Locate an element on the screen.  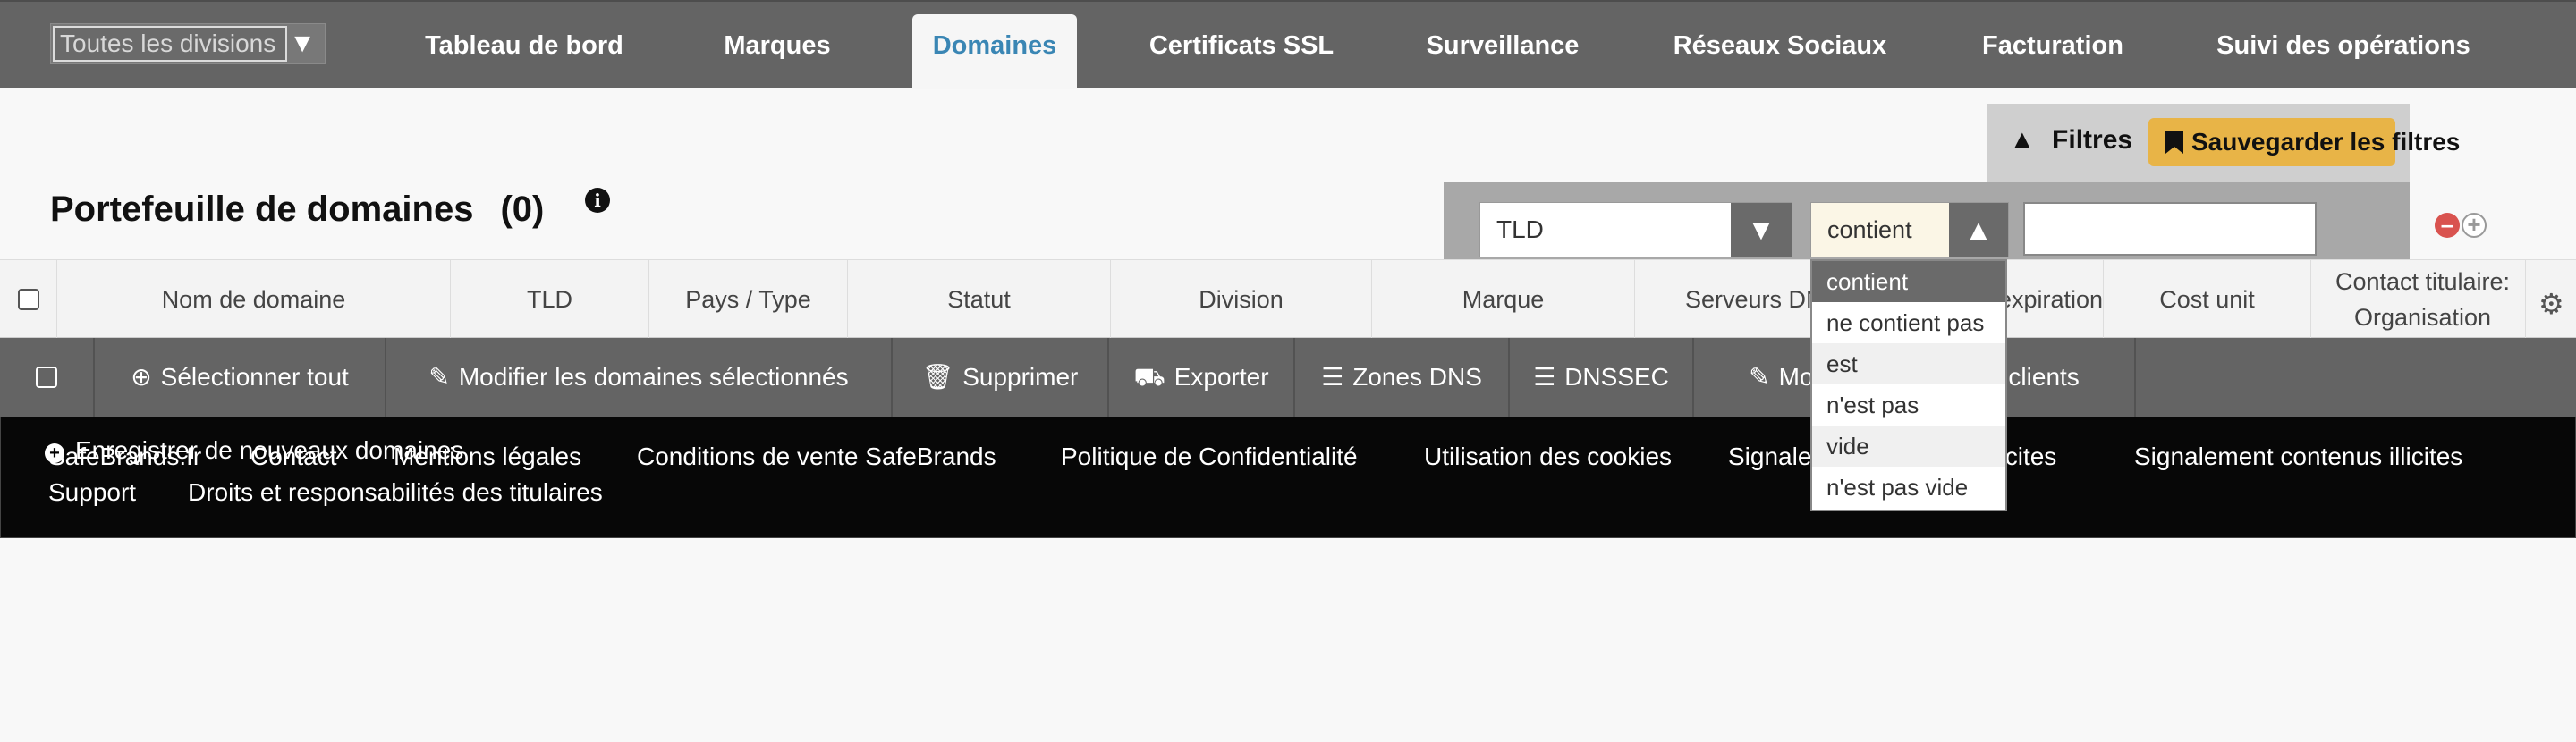
option-empty: vide is located at coordinates (1908, 446).